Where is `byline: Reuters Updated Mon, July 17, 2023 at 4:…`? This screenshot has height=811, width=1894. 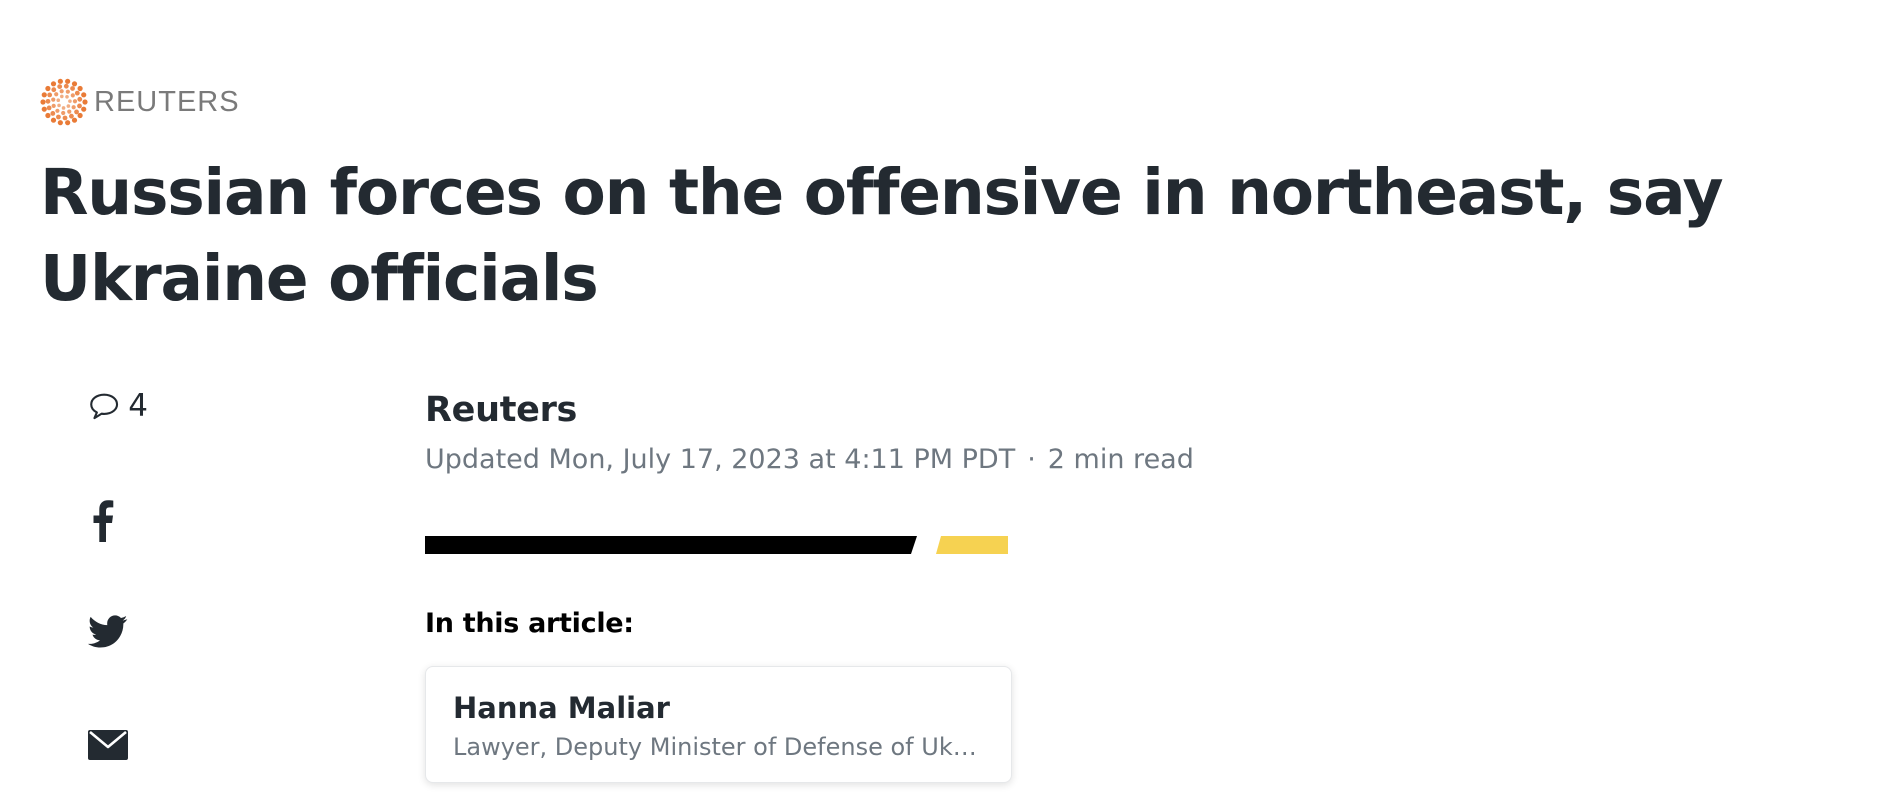
byline: Reuters Updated Mon, July 17, 2023 at 4:… is located at coordinates (809, 432).